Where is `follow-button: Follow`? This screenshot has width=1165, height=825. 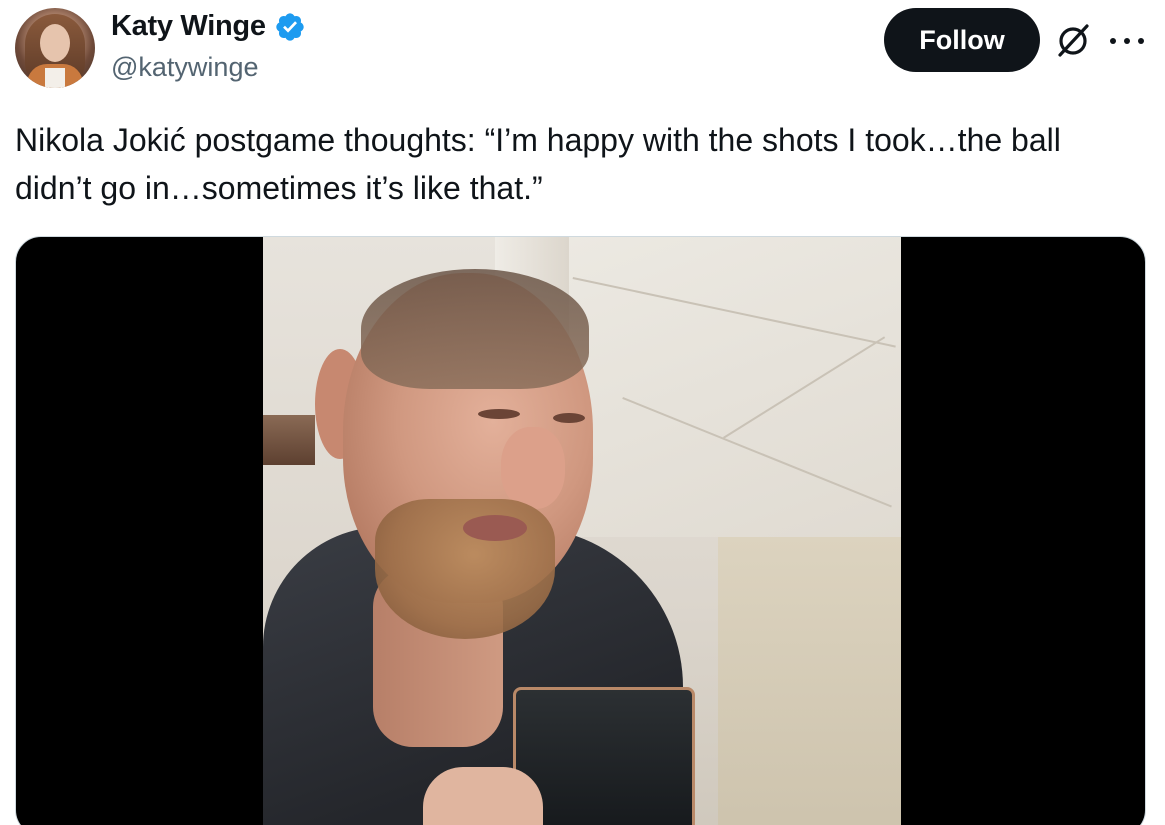
follow-button: Follow is located at coordinates (962, 40).